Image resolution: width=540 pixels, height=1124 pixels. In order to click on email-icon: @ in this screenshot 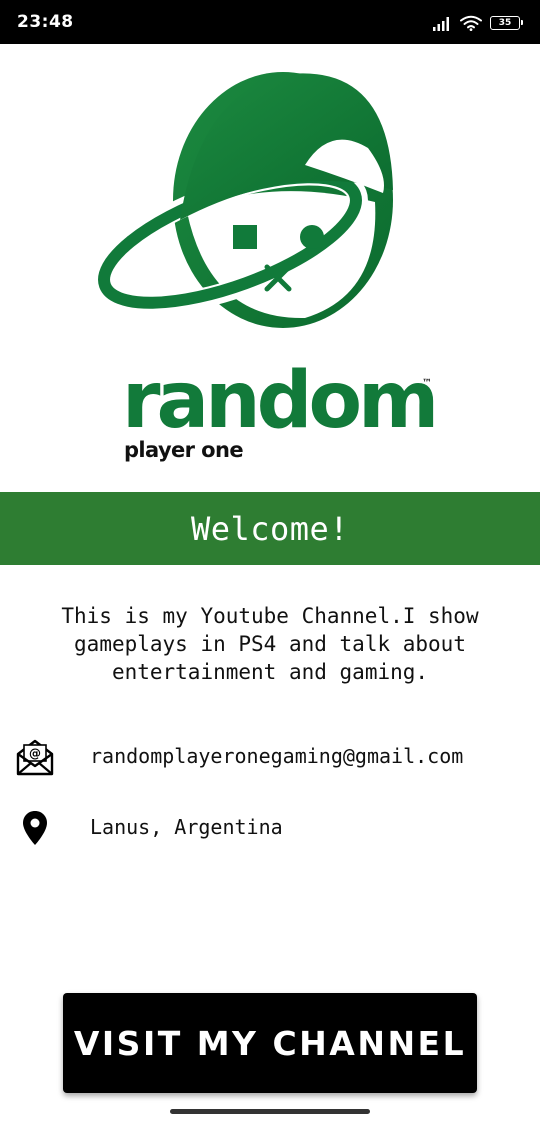, I will do `click(35, 757)`.